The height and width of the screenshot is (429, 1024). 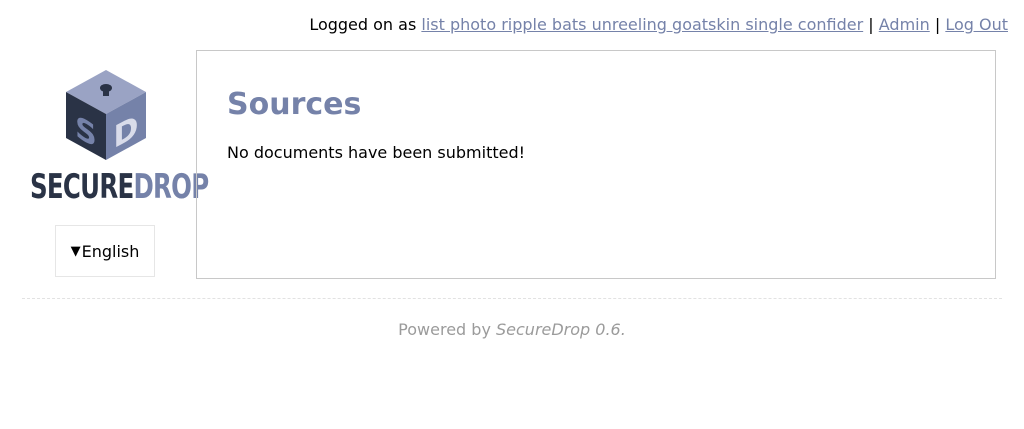 I want to click on logout-link: Log Out, so click(x=976, y=24).